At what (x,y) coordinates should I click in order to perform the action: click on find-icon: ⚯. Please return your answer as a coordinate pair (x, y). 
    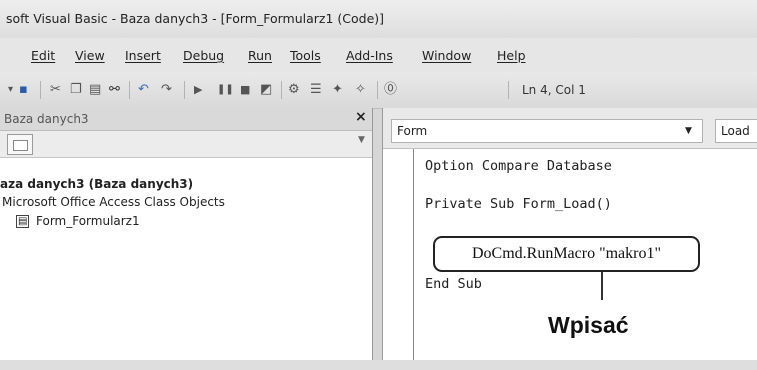
    Looking at the image, I should click on (114, 90).